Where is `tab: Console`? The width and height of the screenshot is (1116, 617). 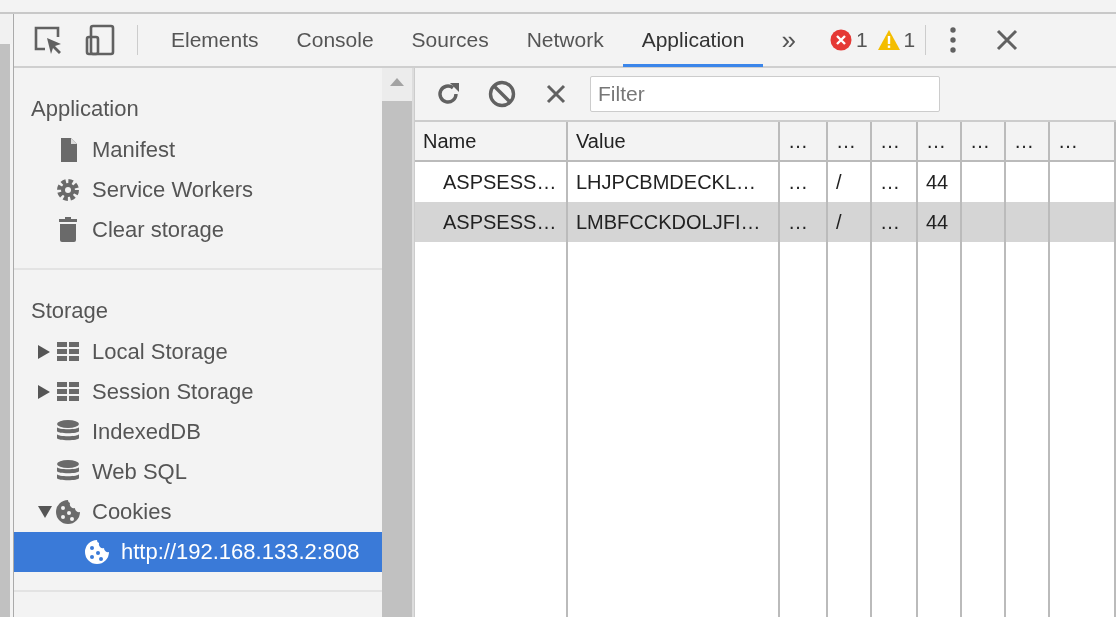 tab: Console is located at coordinates (335, 41).